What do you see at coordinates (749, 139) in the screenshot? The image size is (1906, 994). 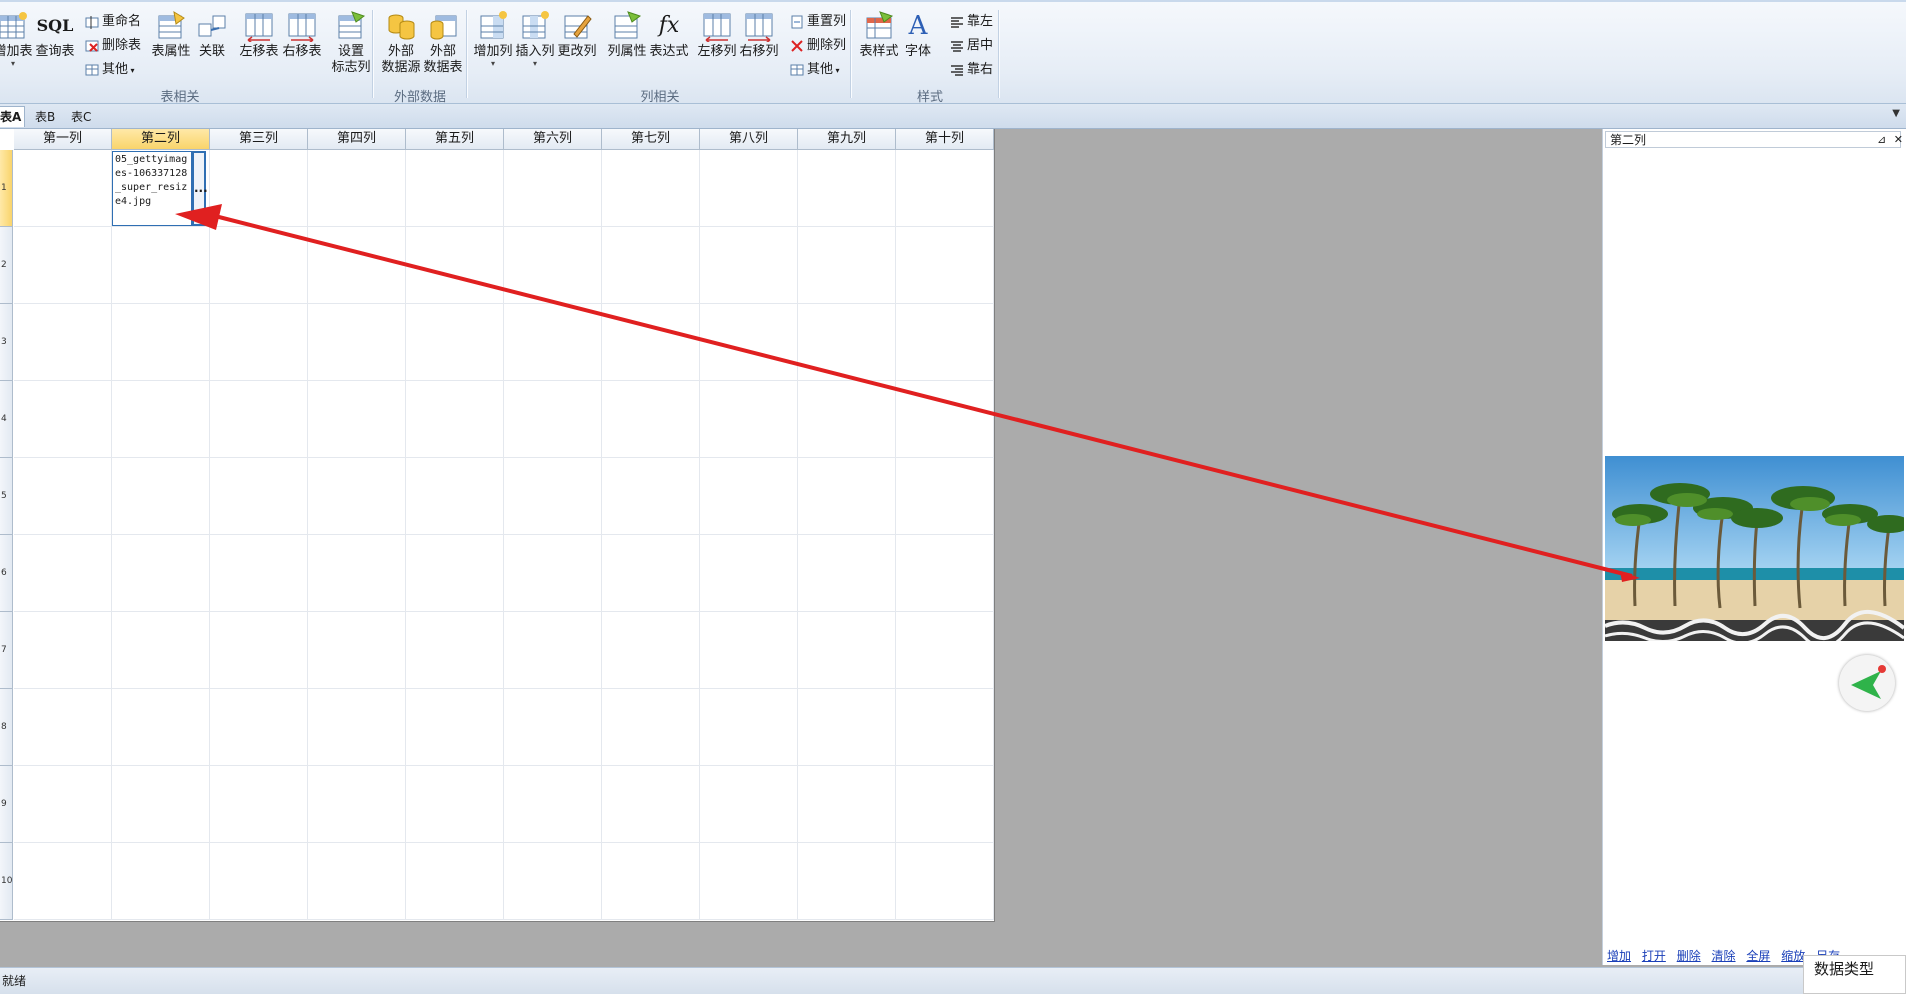 I see `column-header: 第八列` at bounding box center [749, 139].